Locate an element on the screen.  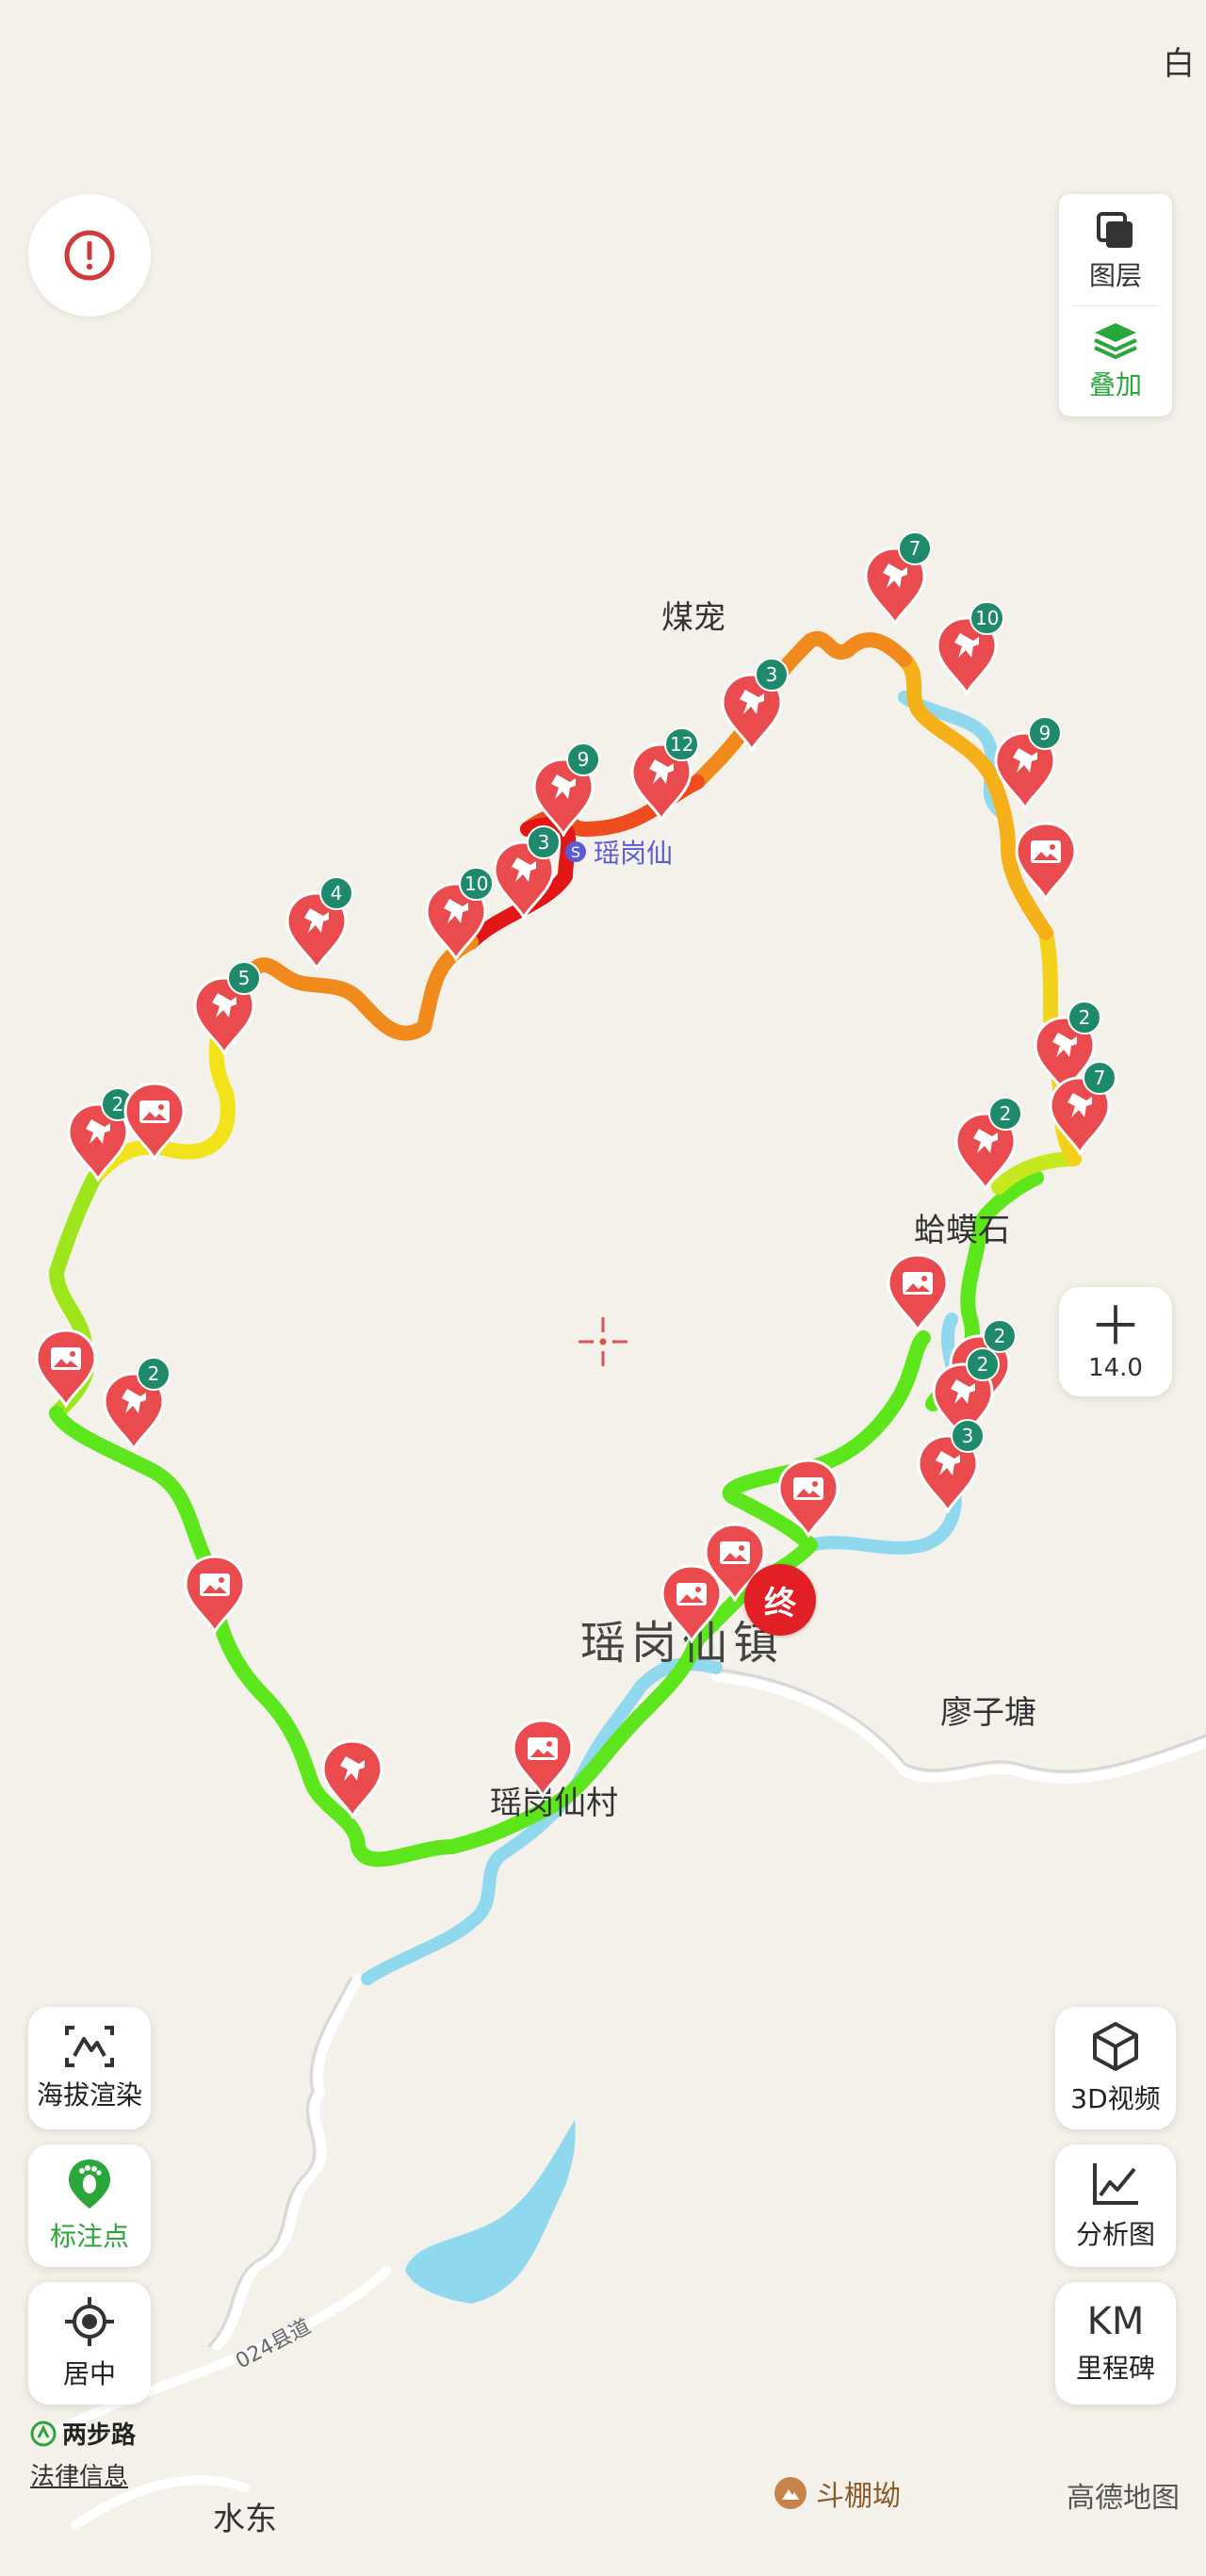
map-attribution: 高德地图 is located at coordinates (1123, 2498).